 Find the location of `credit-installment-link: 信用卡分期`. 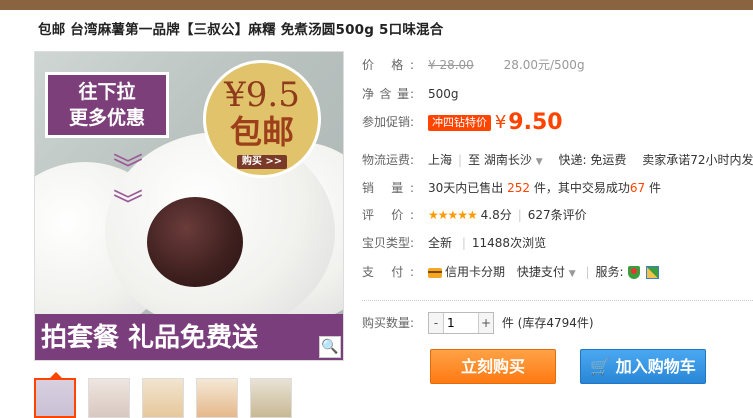

credit-installment-link: 信用卡分期 is located at coordinates (475, 272).